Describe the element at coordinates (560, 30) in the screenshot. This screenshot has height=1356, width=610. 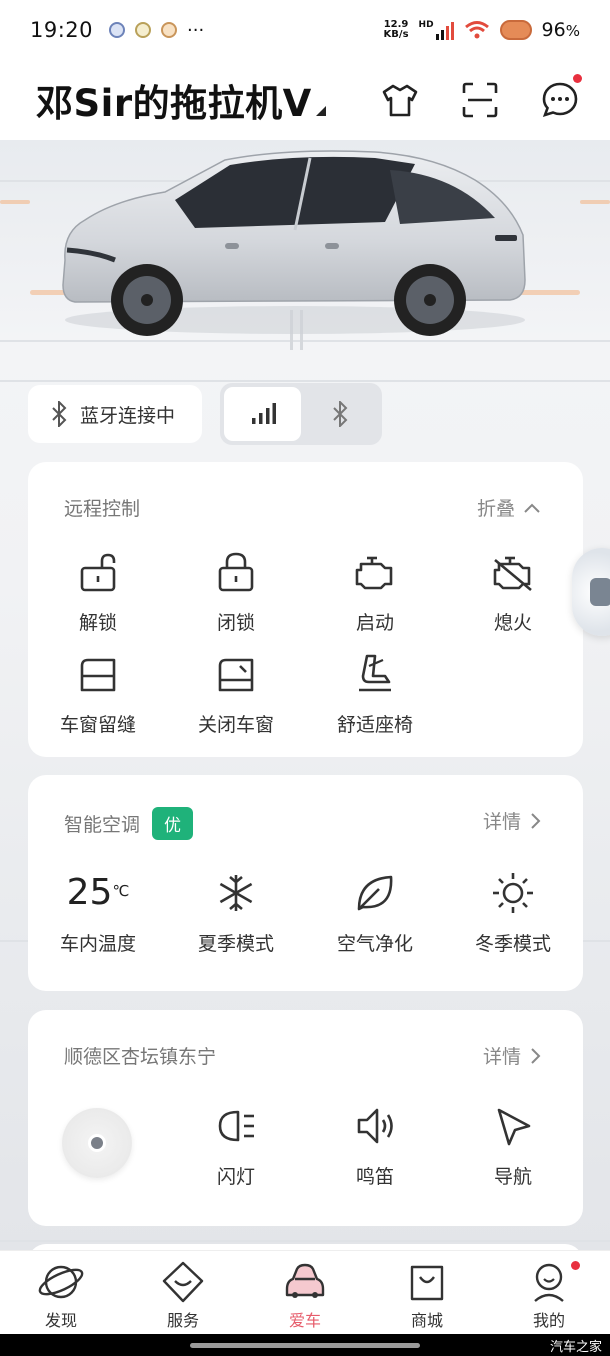
I see `battery-level: 96%` at that location.